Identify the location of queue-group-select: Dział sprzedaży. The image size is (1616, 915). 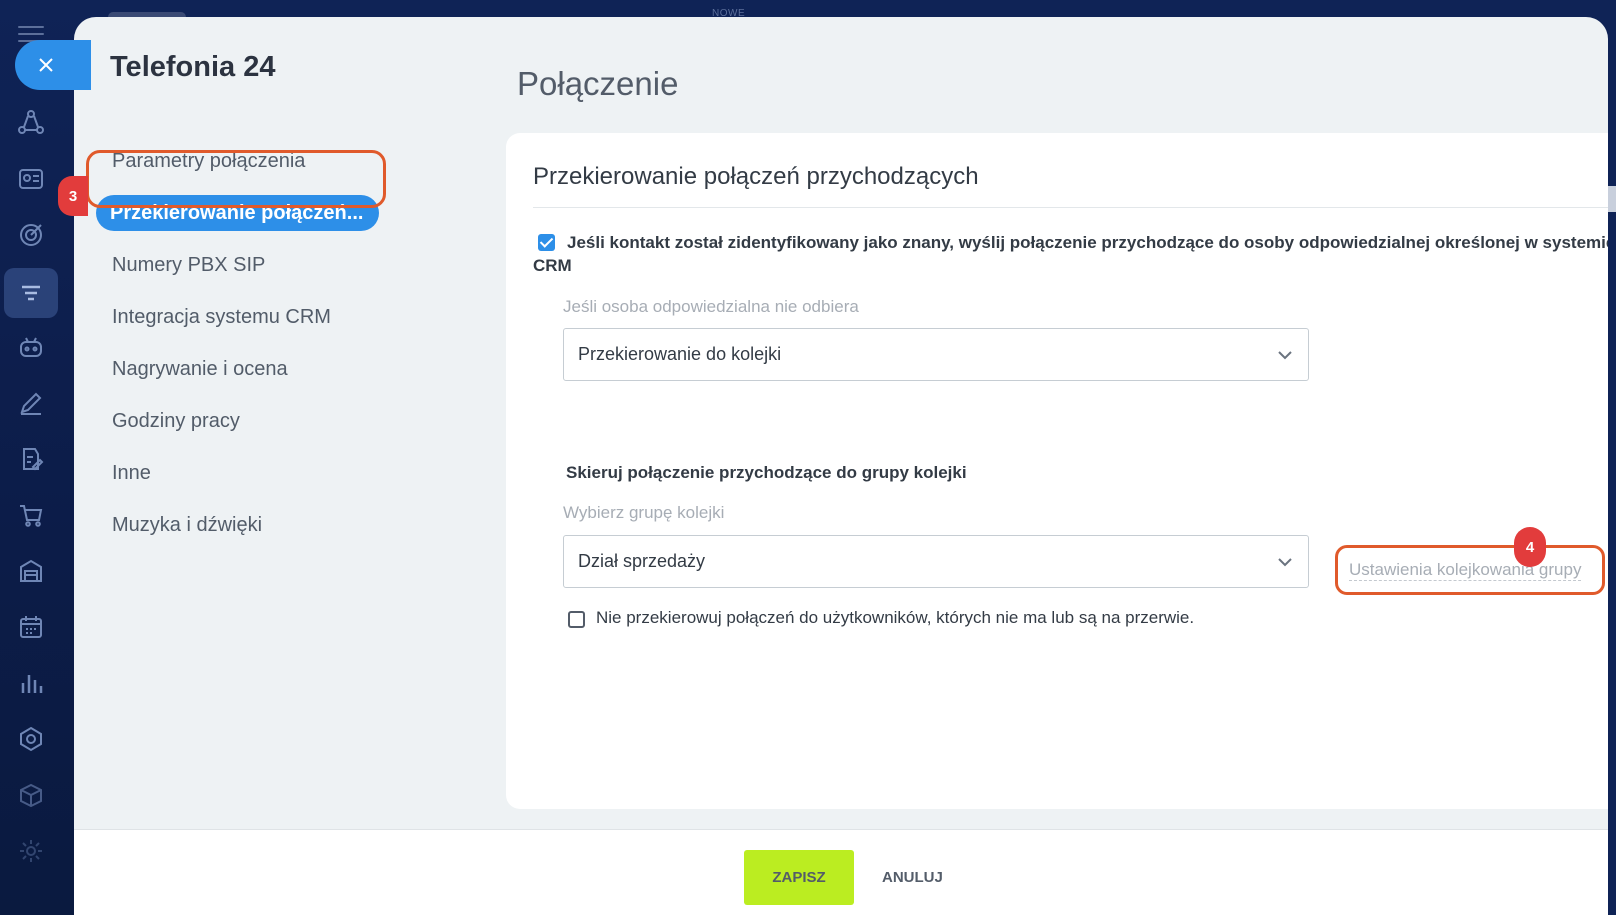
(936, 561).